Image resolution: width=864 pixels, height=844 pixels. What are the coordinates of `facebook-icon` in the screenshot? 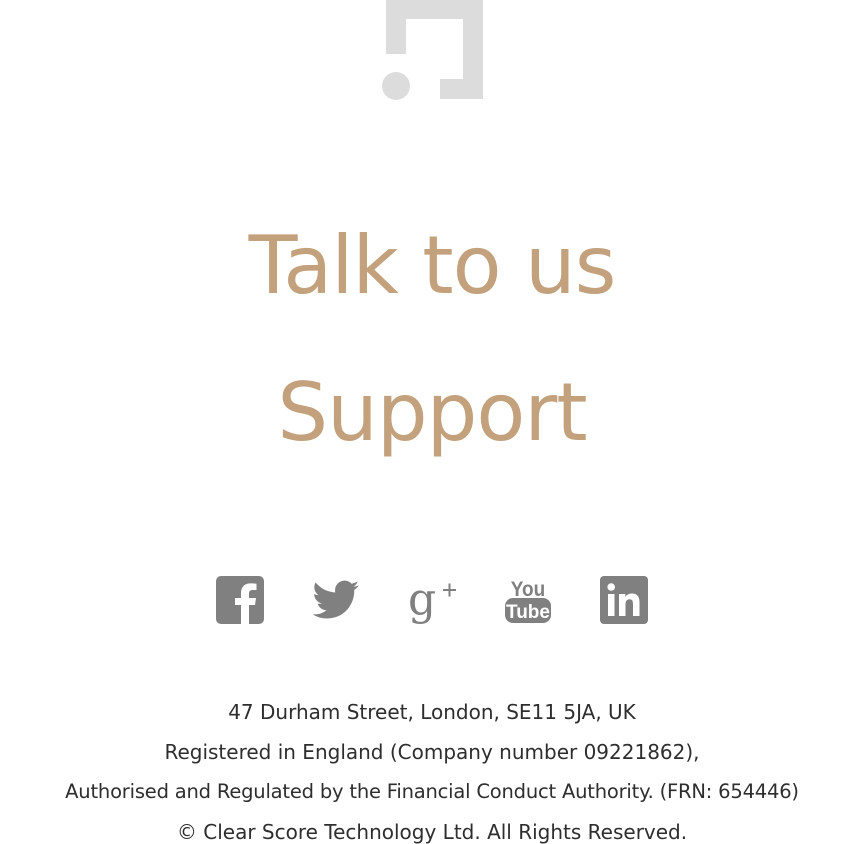 It's located at (240, 600).